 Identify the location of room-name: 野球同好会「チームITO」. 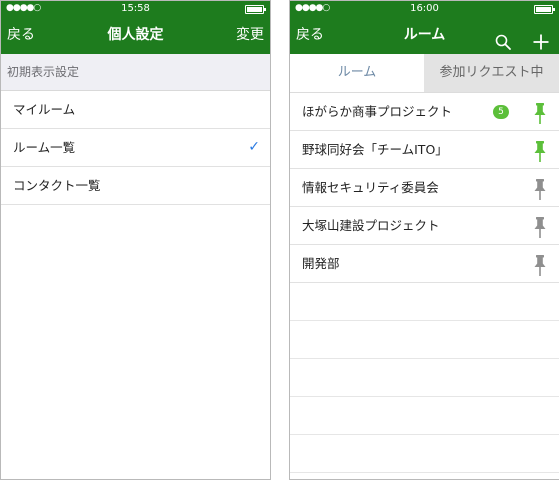
(375, 149).